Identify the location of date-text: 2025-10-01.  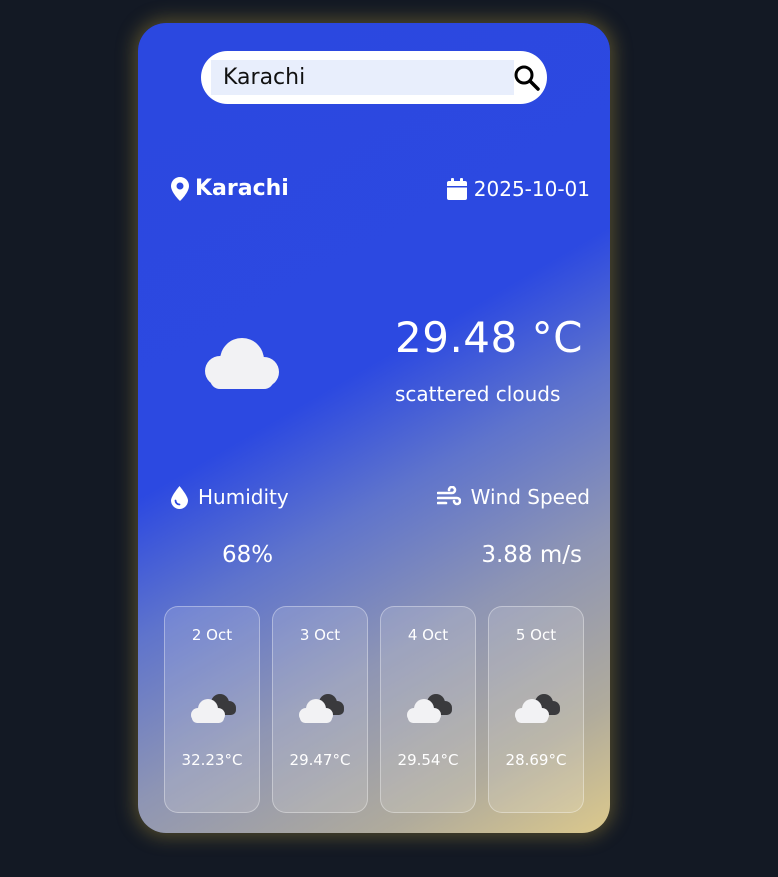
(531, 189).